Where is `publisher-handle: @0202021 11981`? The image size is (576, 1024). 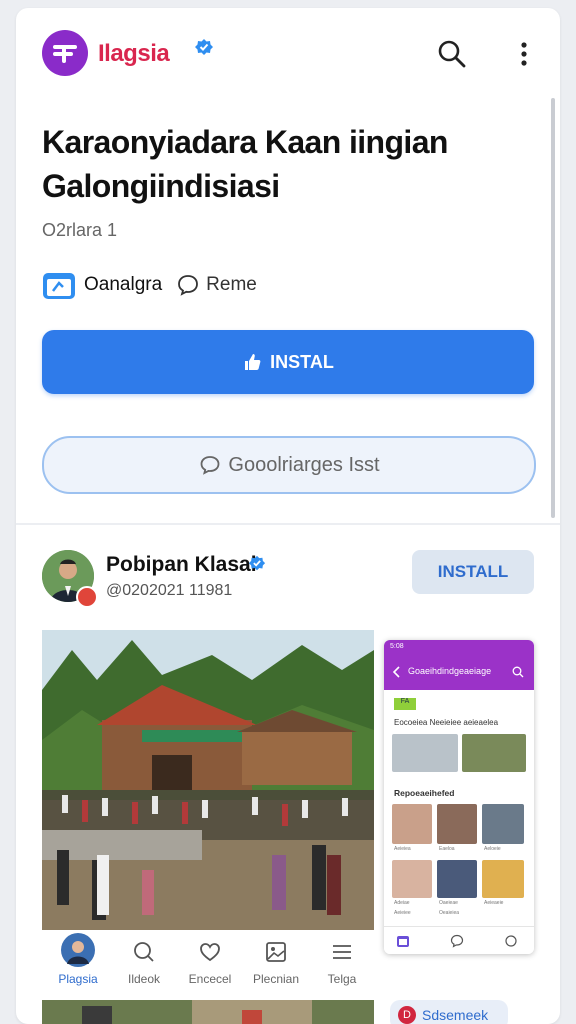 publisher-handle: @0202021 11981 is located at coordinates (169, 590).